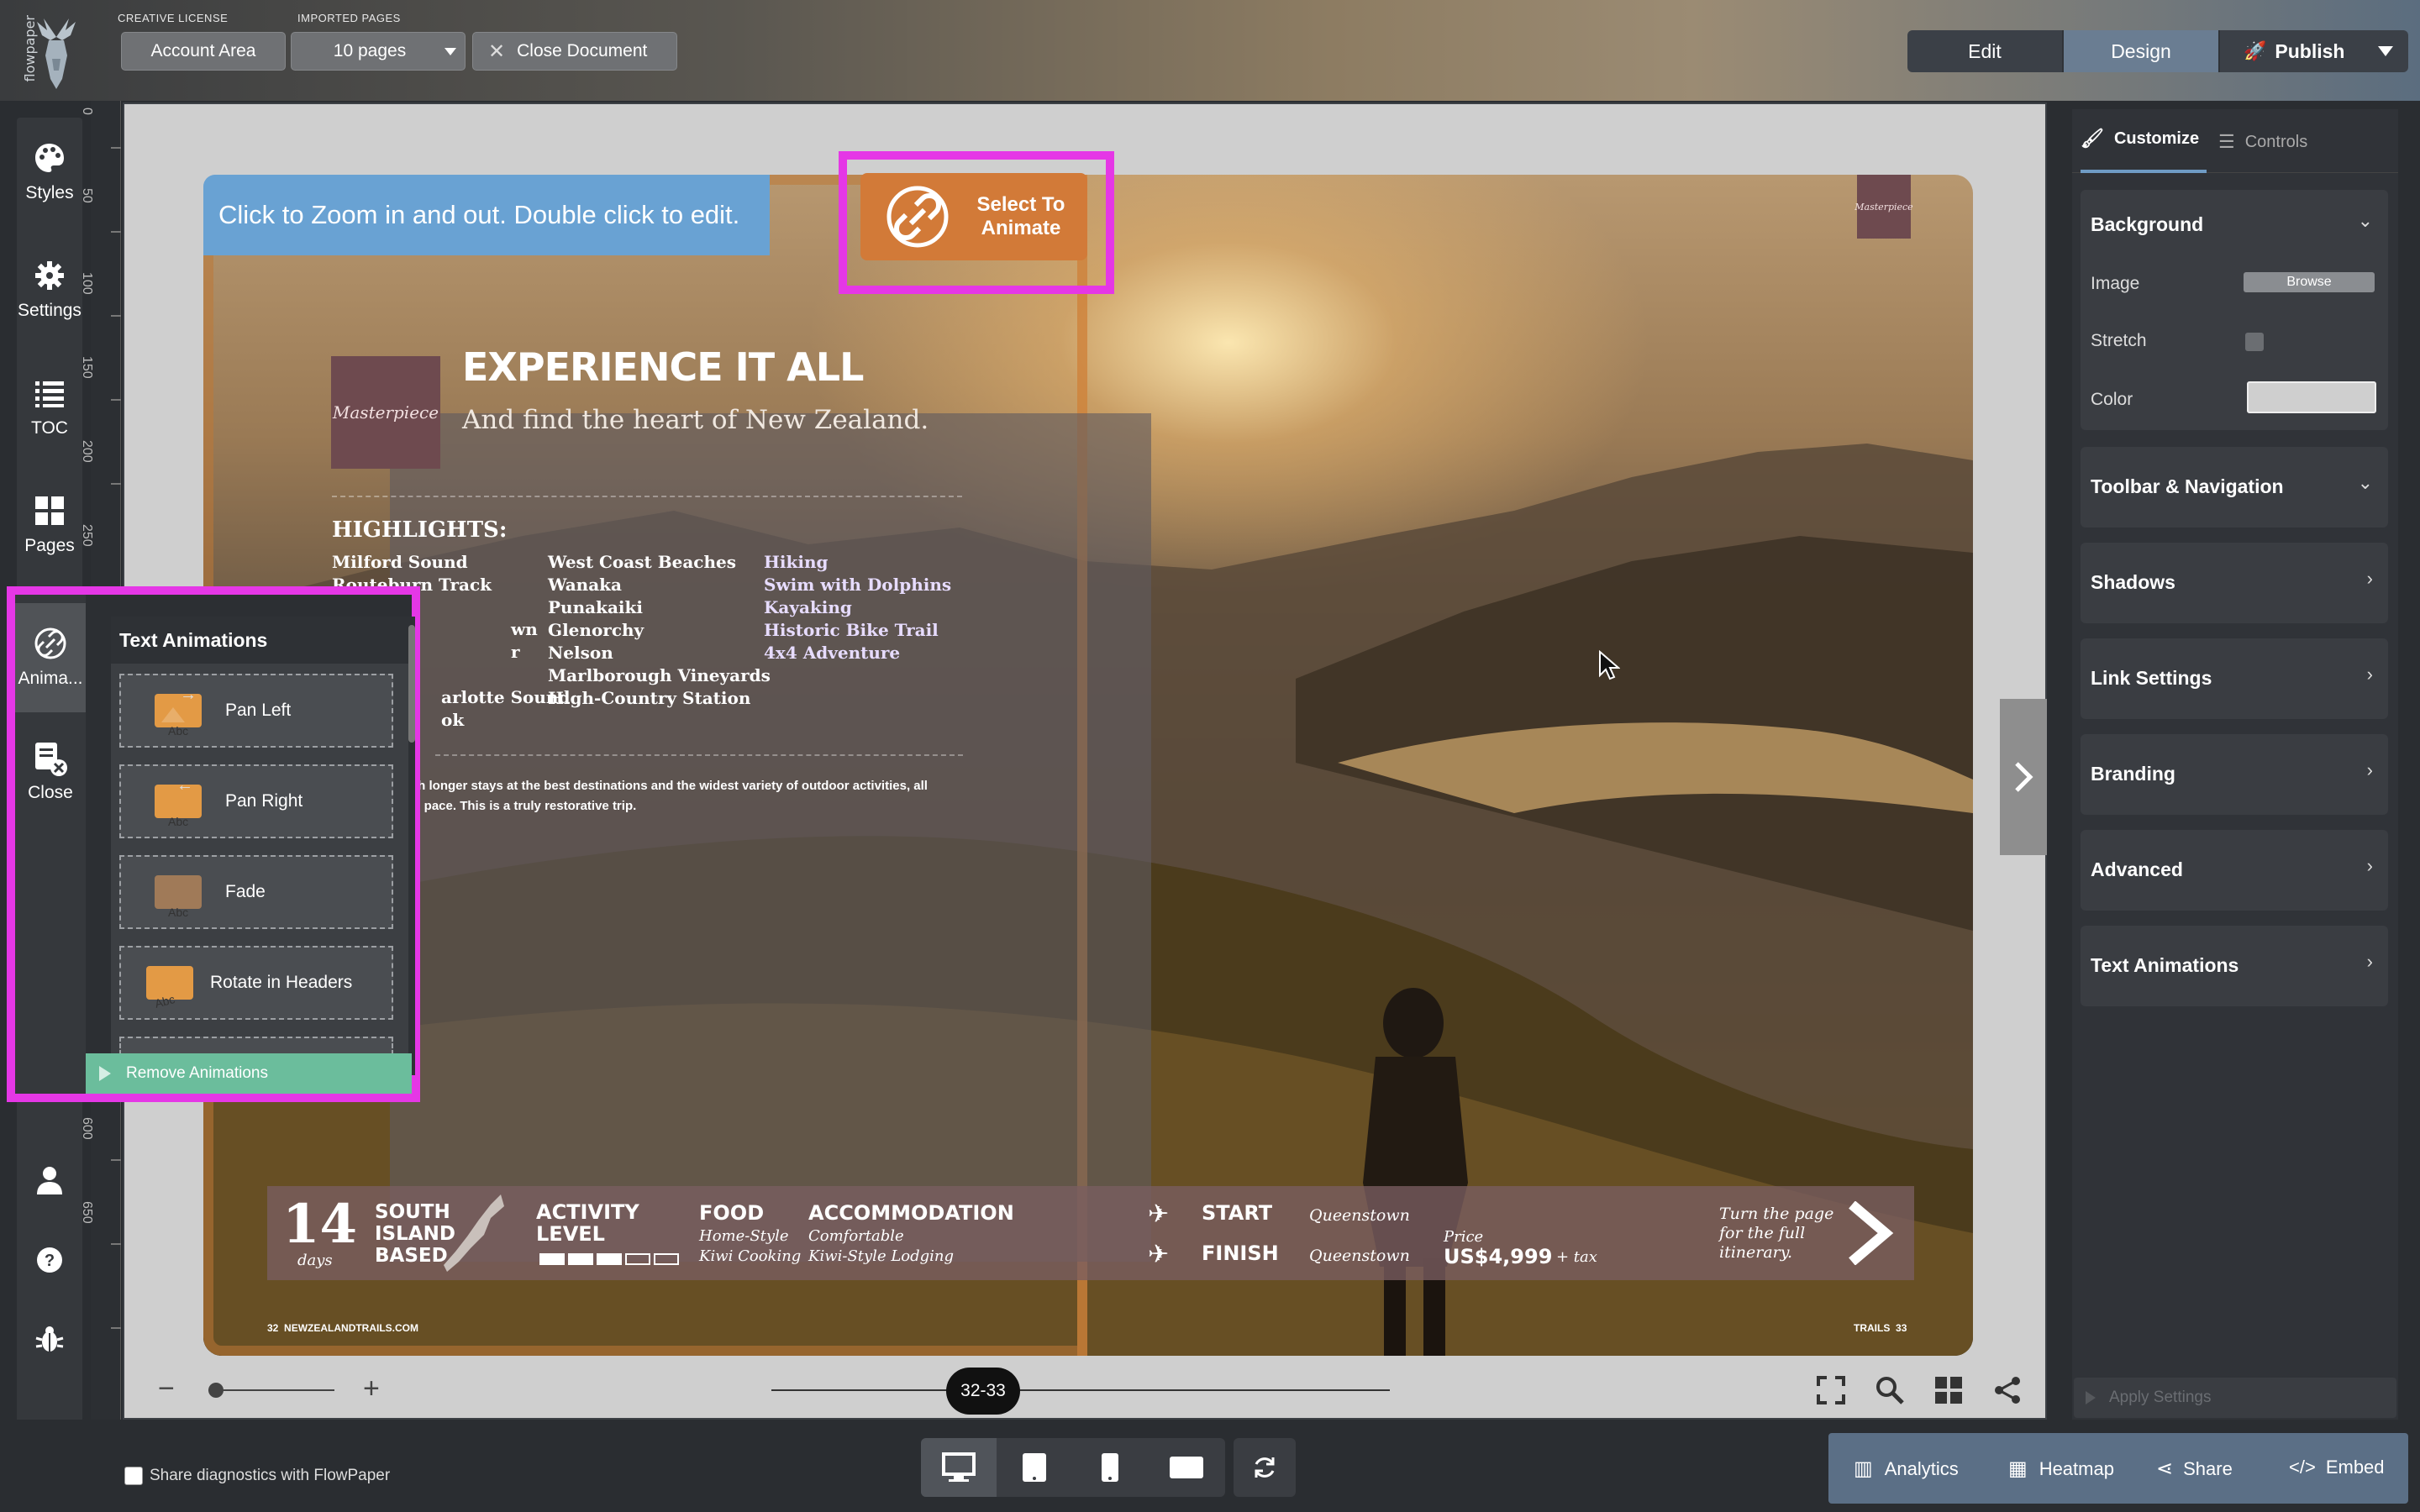 The width and height of the screenshot is (2420, 1512). Describe the element at coordinates (315, 1260) in the screenshot. I see `days-label: days` at that location.